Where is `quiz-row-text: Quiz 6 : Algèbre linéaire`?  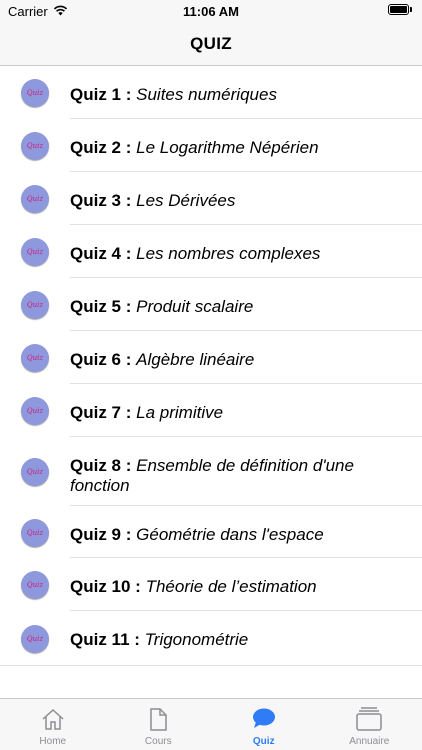 quiz-row-text: Quiz 6 : Algèbre linéaire is located at coordinates (230, 360).